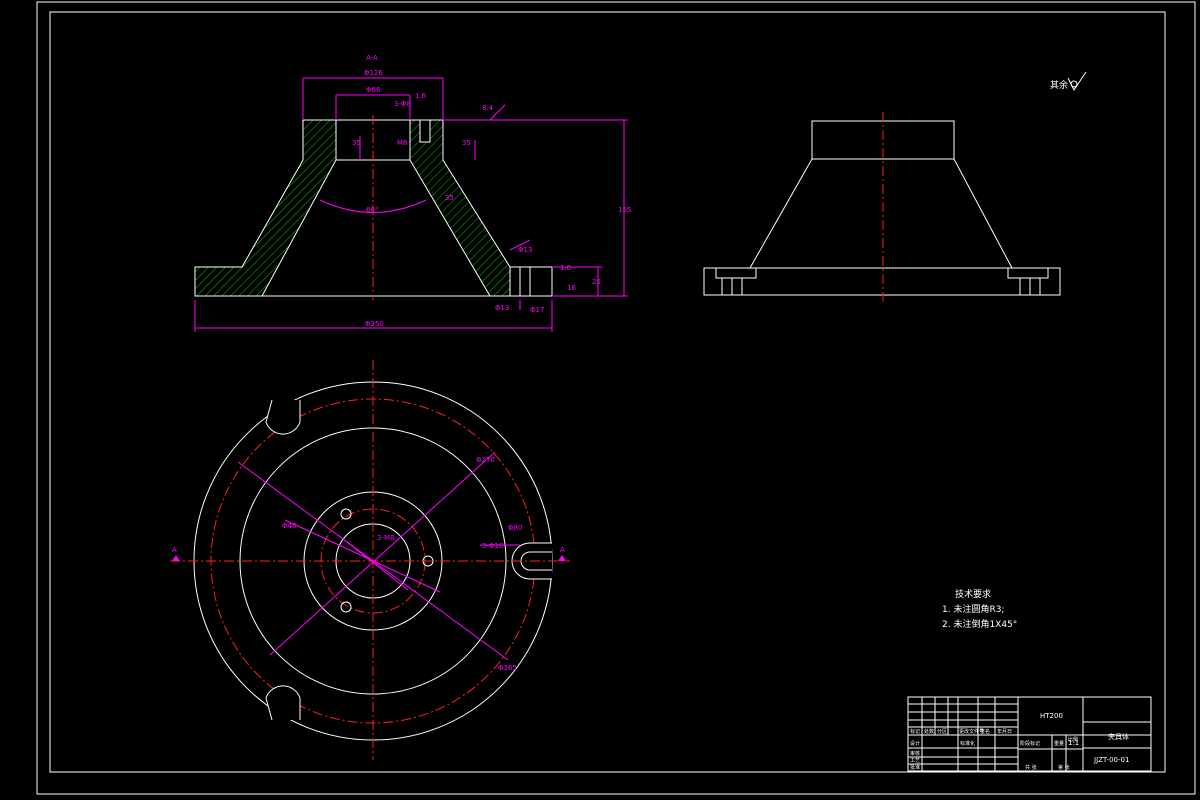  What do you see at coordinates (979, 624) in the screenshot?
I see `tech-item-2: 2. 未注倒角1X45°` at bounding box center [979, 624].